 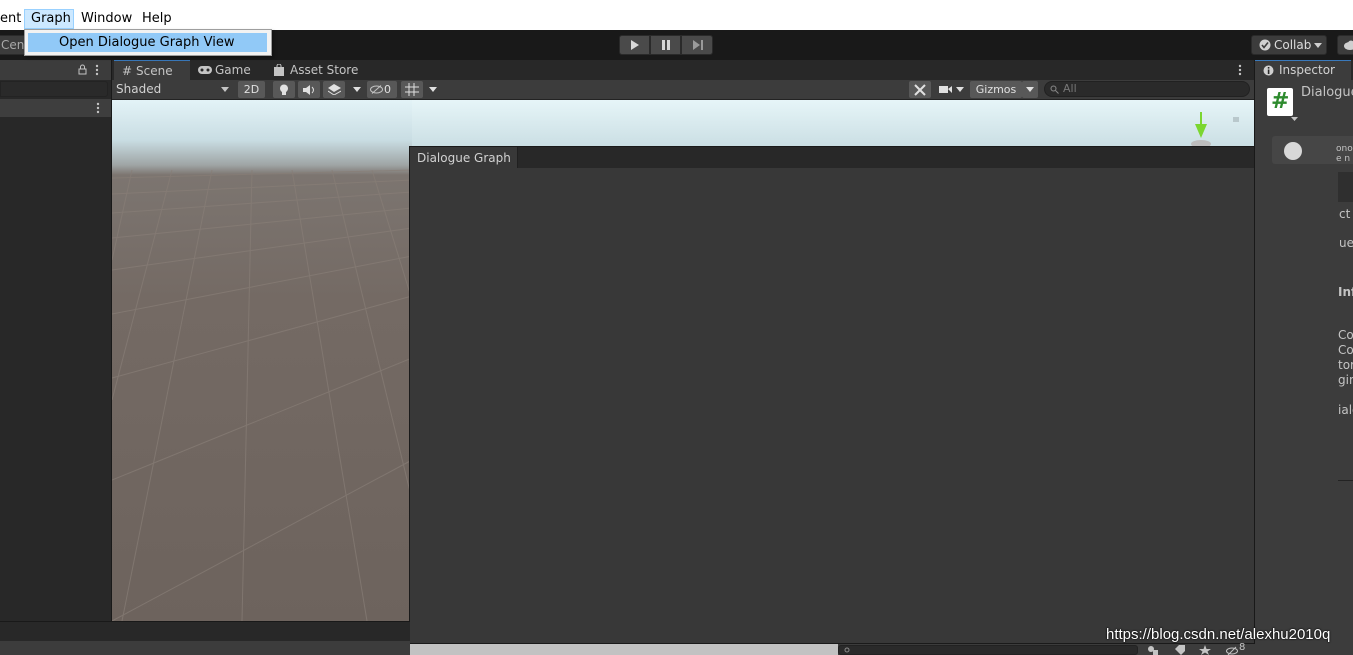 I want to click on check-circle-icon, so click(x=1265, y=45).